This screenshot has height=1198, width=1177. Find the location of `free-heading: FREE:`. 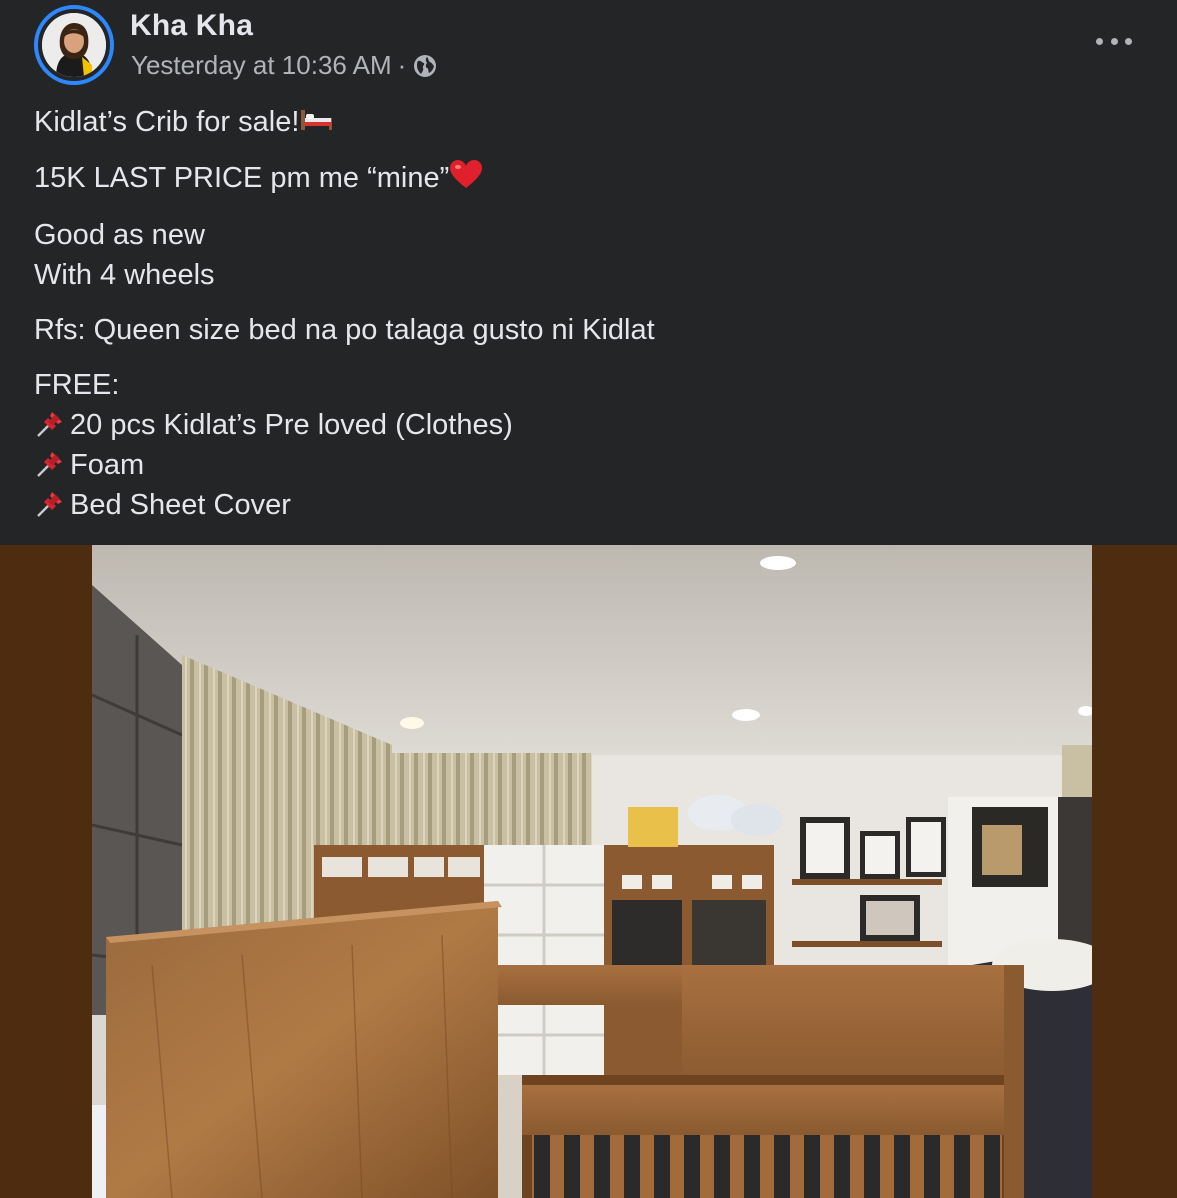

free-heading: FREE: is located at coordinates (77, 385).